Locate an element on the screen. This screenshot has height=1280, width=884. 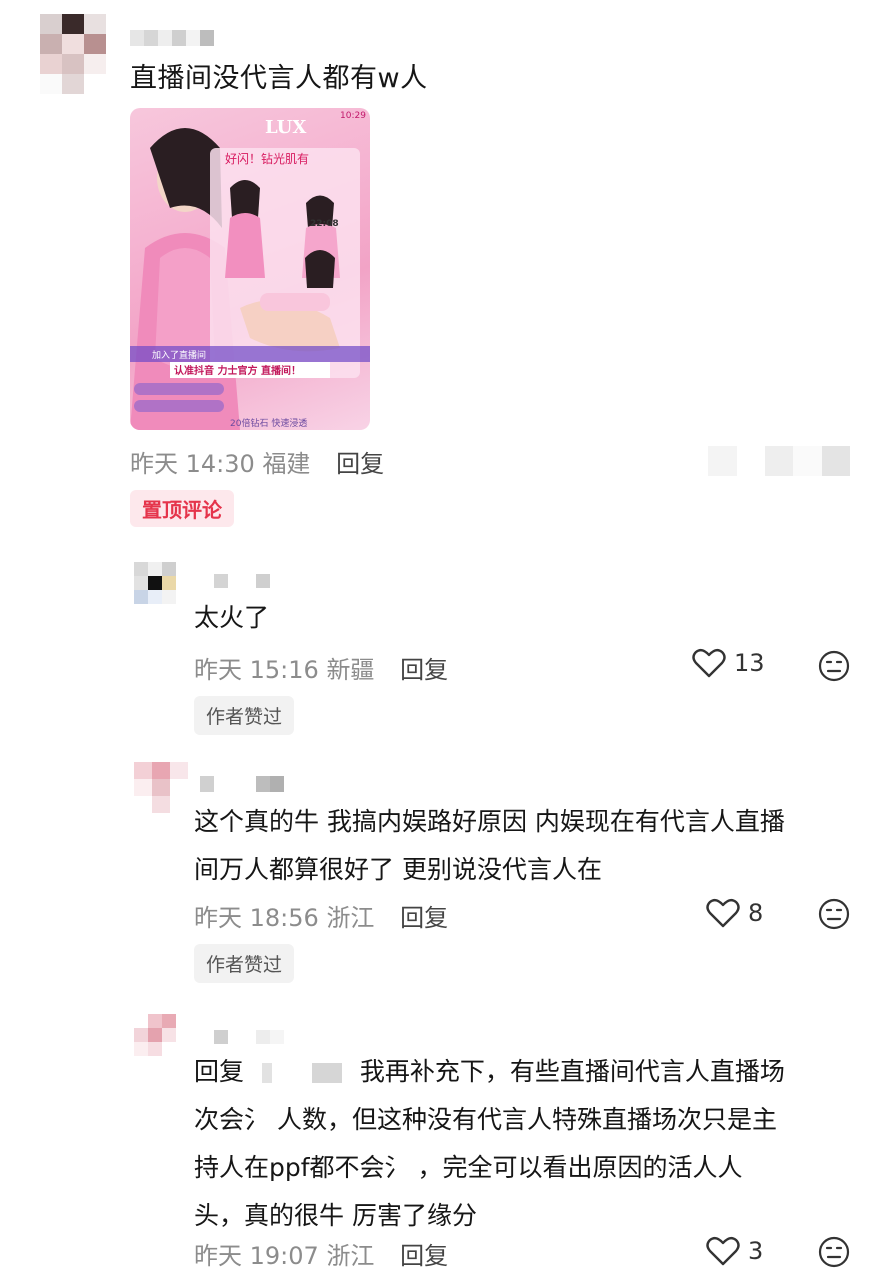
comment-2-like-count: 8 is located at coordinates (756, 913).